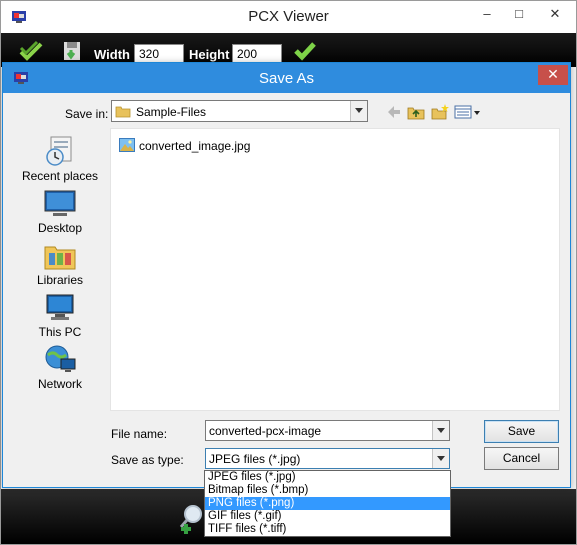 The width and height of the screenshot is (577, 545). Describe the element at coordinates (416, 112) in the screenshot. I see `up-folder-icon` at that location.